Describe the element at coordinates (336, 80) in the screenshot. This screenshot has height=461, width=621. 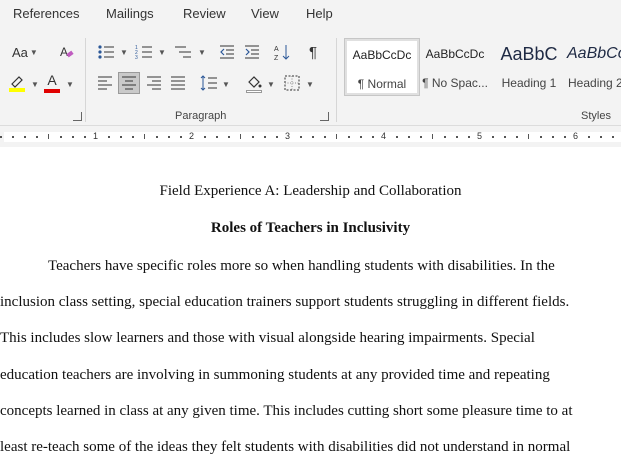
I see `group-divider` at that location.